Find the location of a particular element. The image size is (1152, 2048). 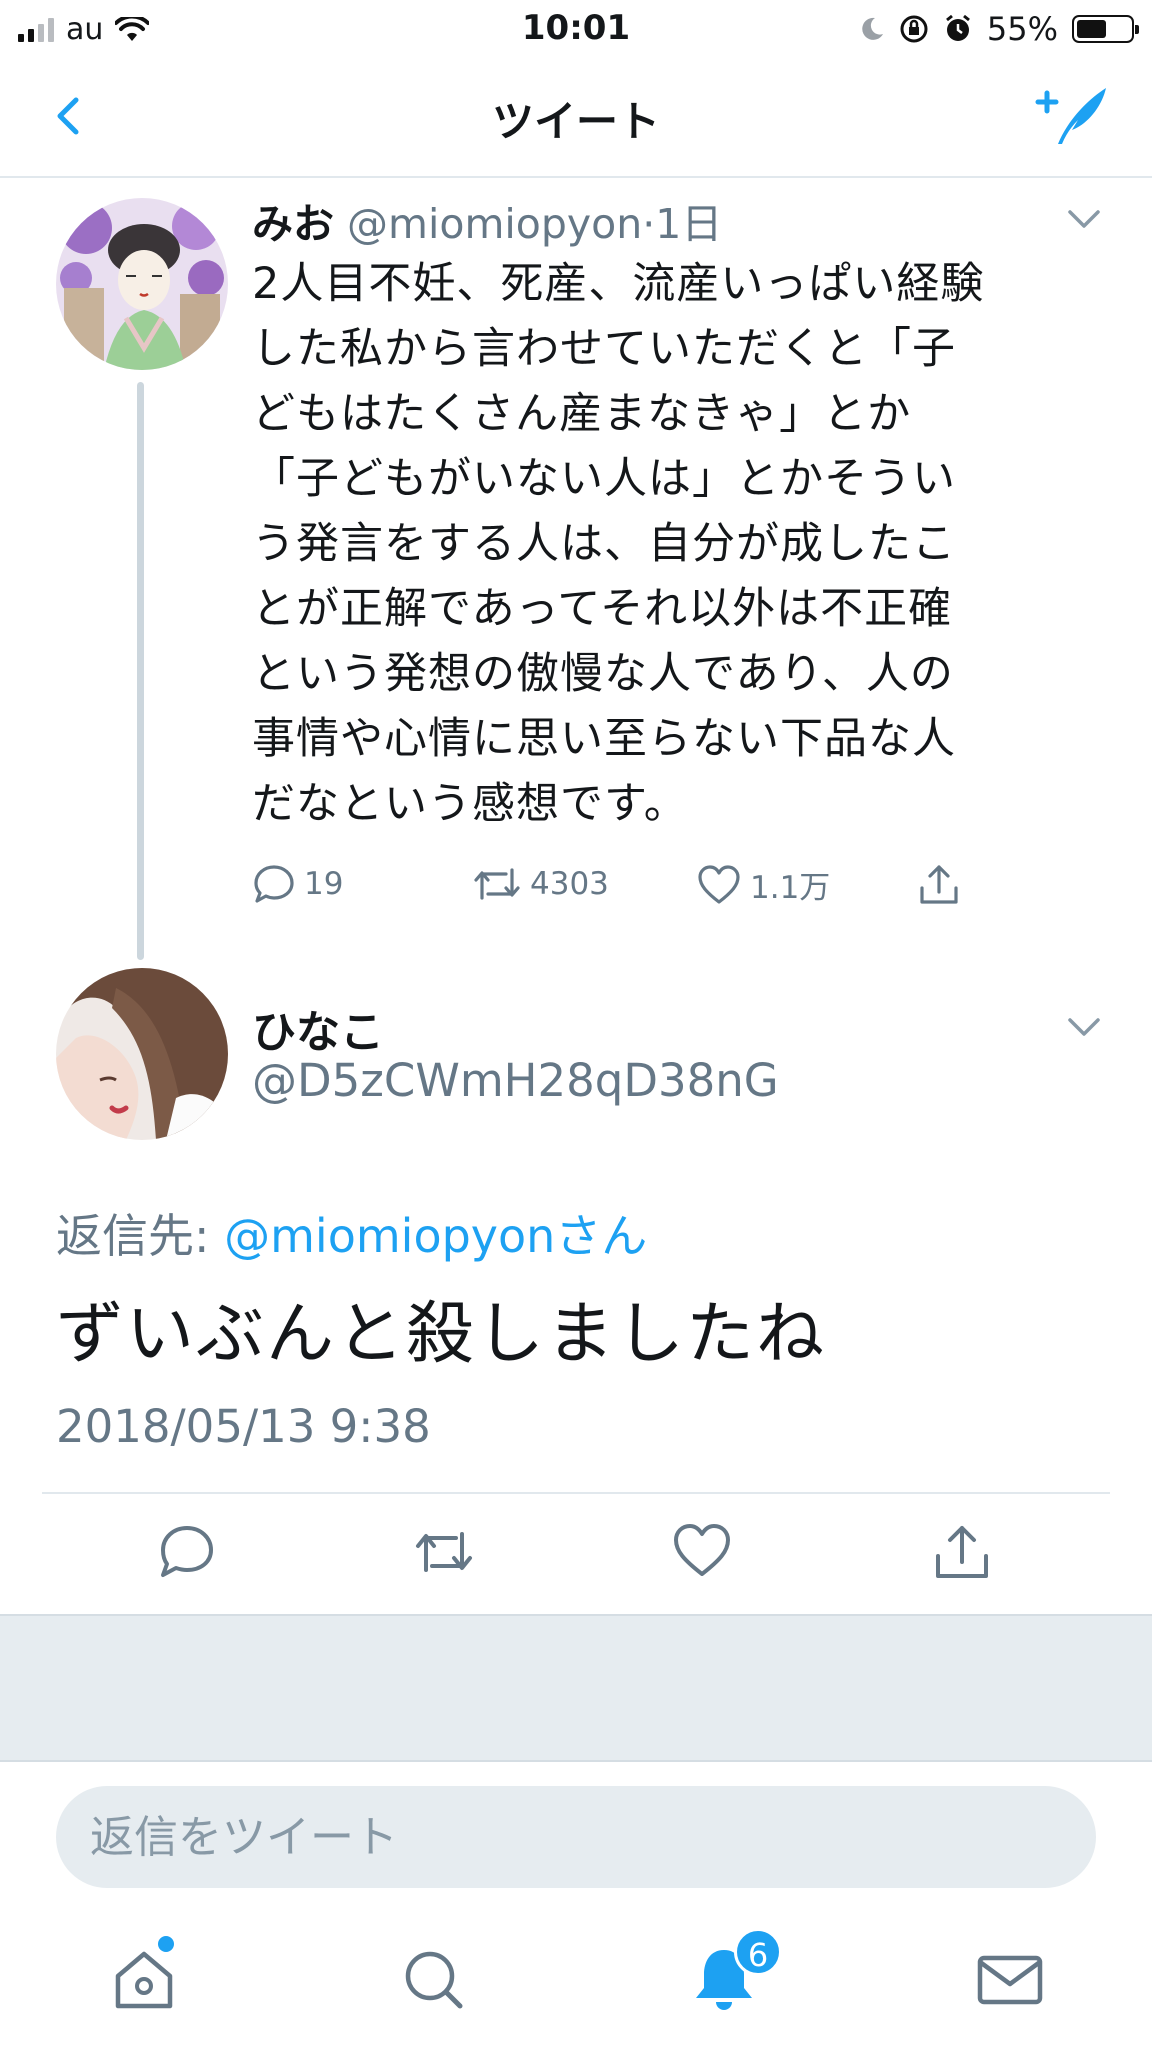

notifications-badge: 6 is located at coordinates (758, 1952).